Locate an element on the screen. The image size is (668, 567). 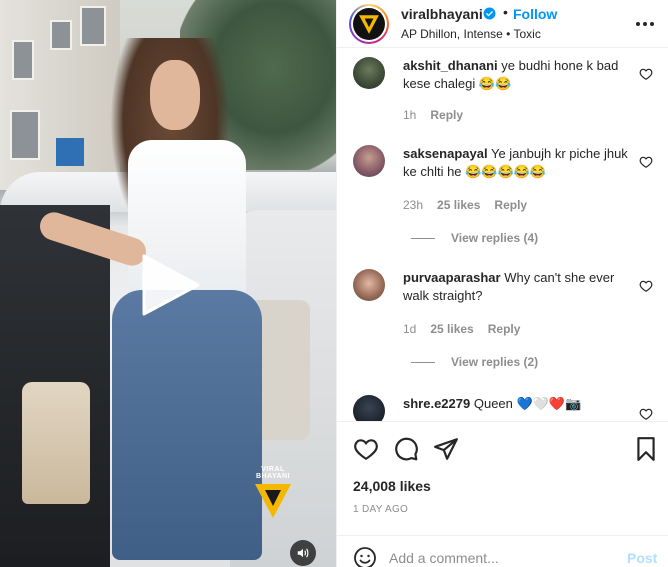
post-comment-button: Post is located at coordinates (642, 558).